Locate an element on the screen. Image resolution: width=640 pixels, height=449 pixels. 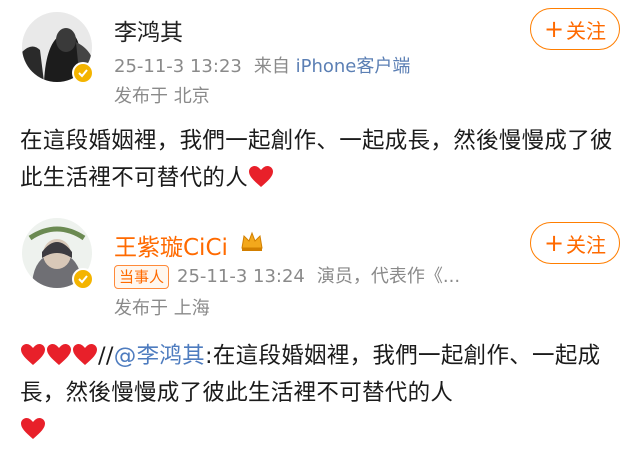
author-name: 王紫璇CiCi is located at coordinates (171, 245).